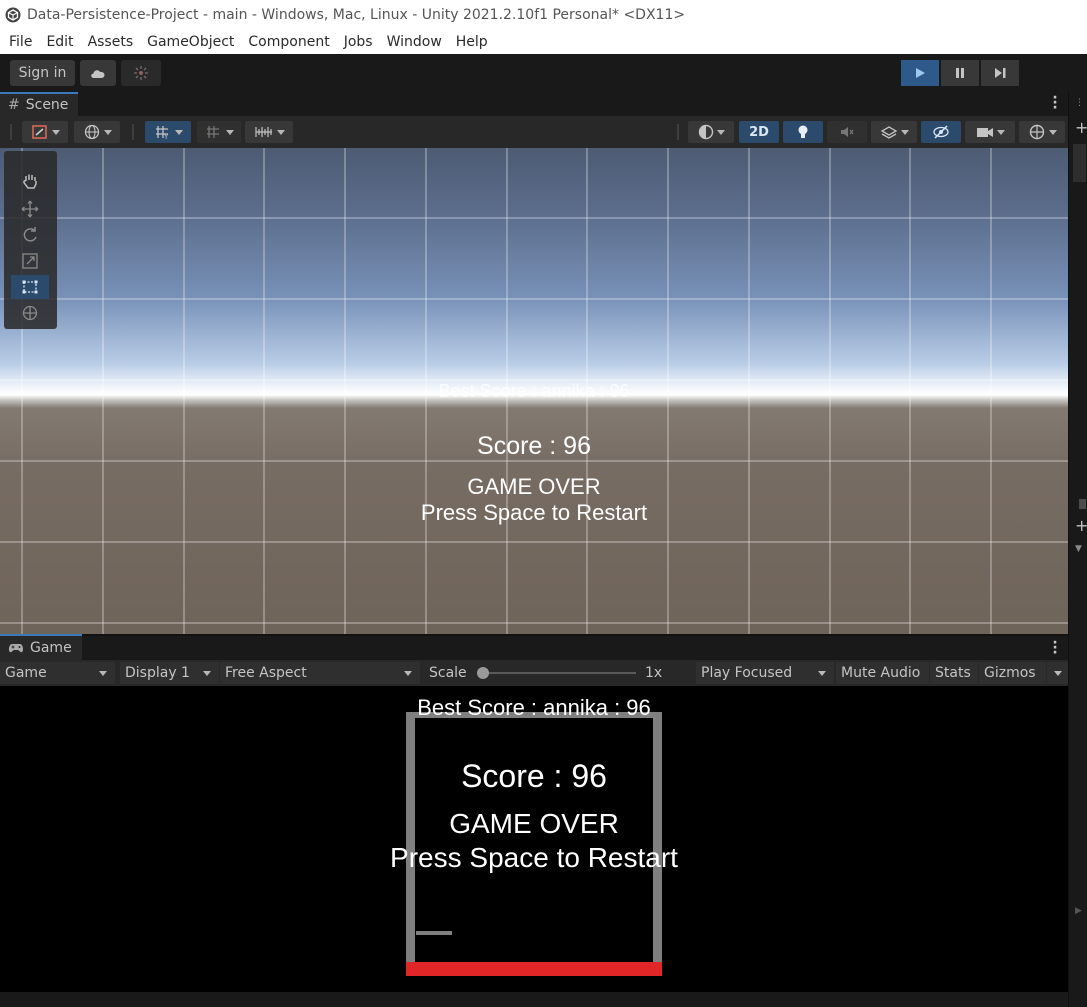 Image resolution: width=1087 pixels, height=1007 pixels. Describe the element at coordinates (483, 673) in the screenshot. I see `scale-slider-handle` at that location.